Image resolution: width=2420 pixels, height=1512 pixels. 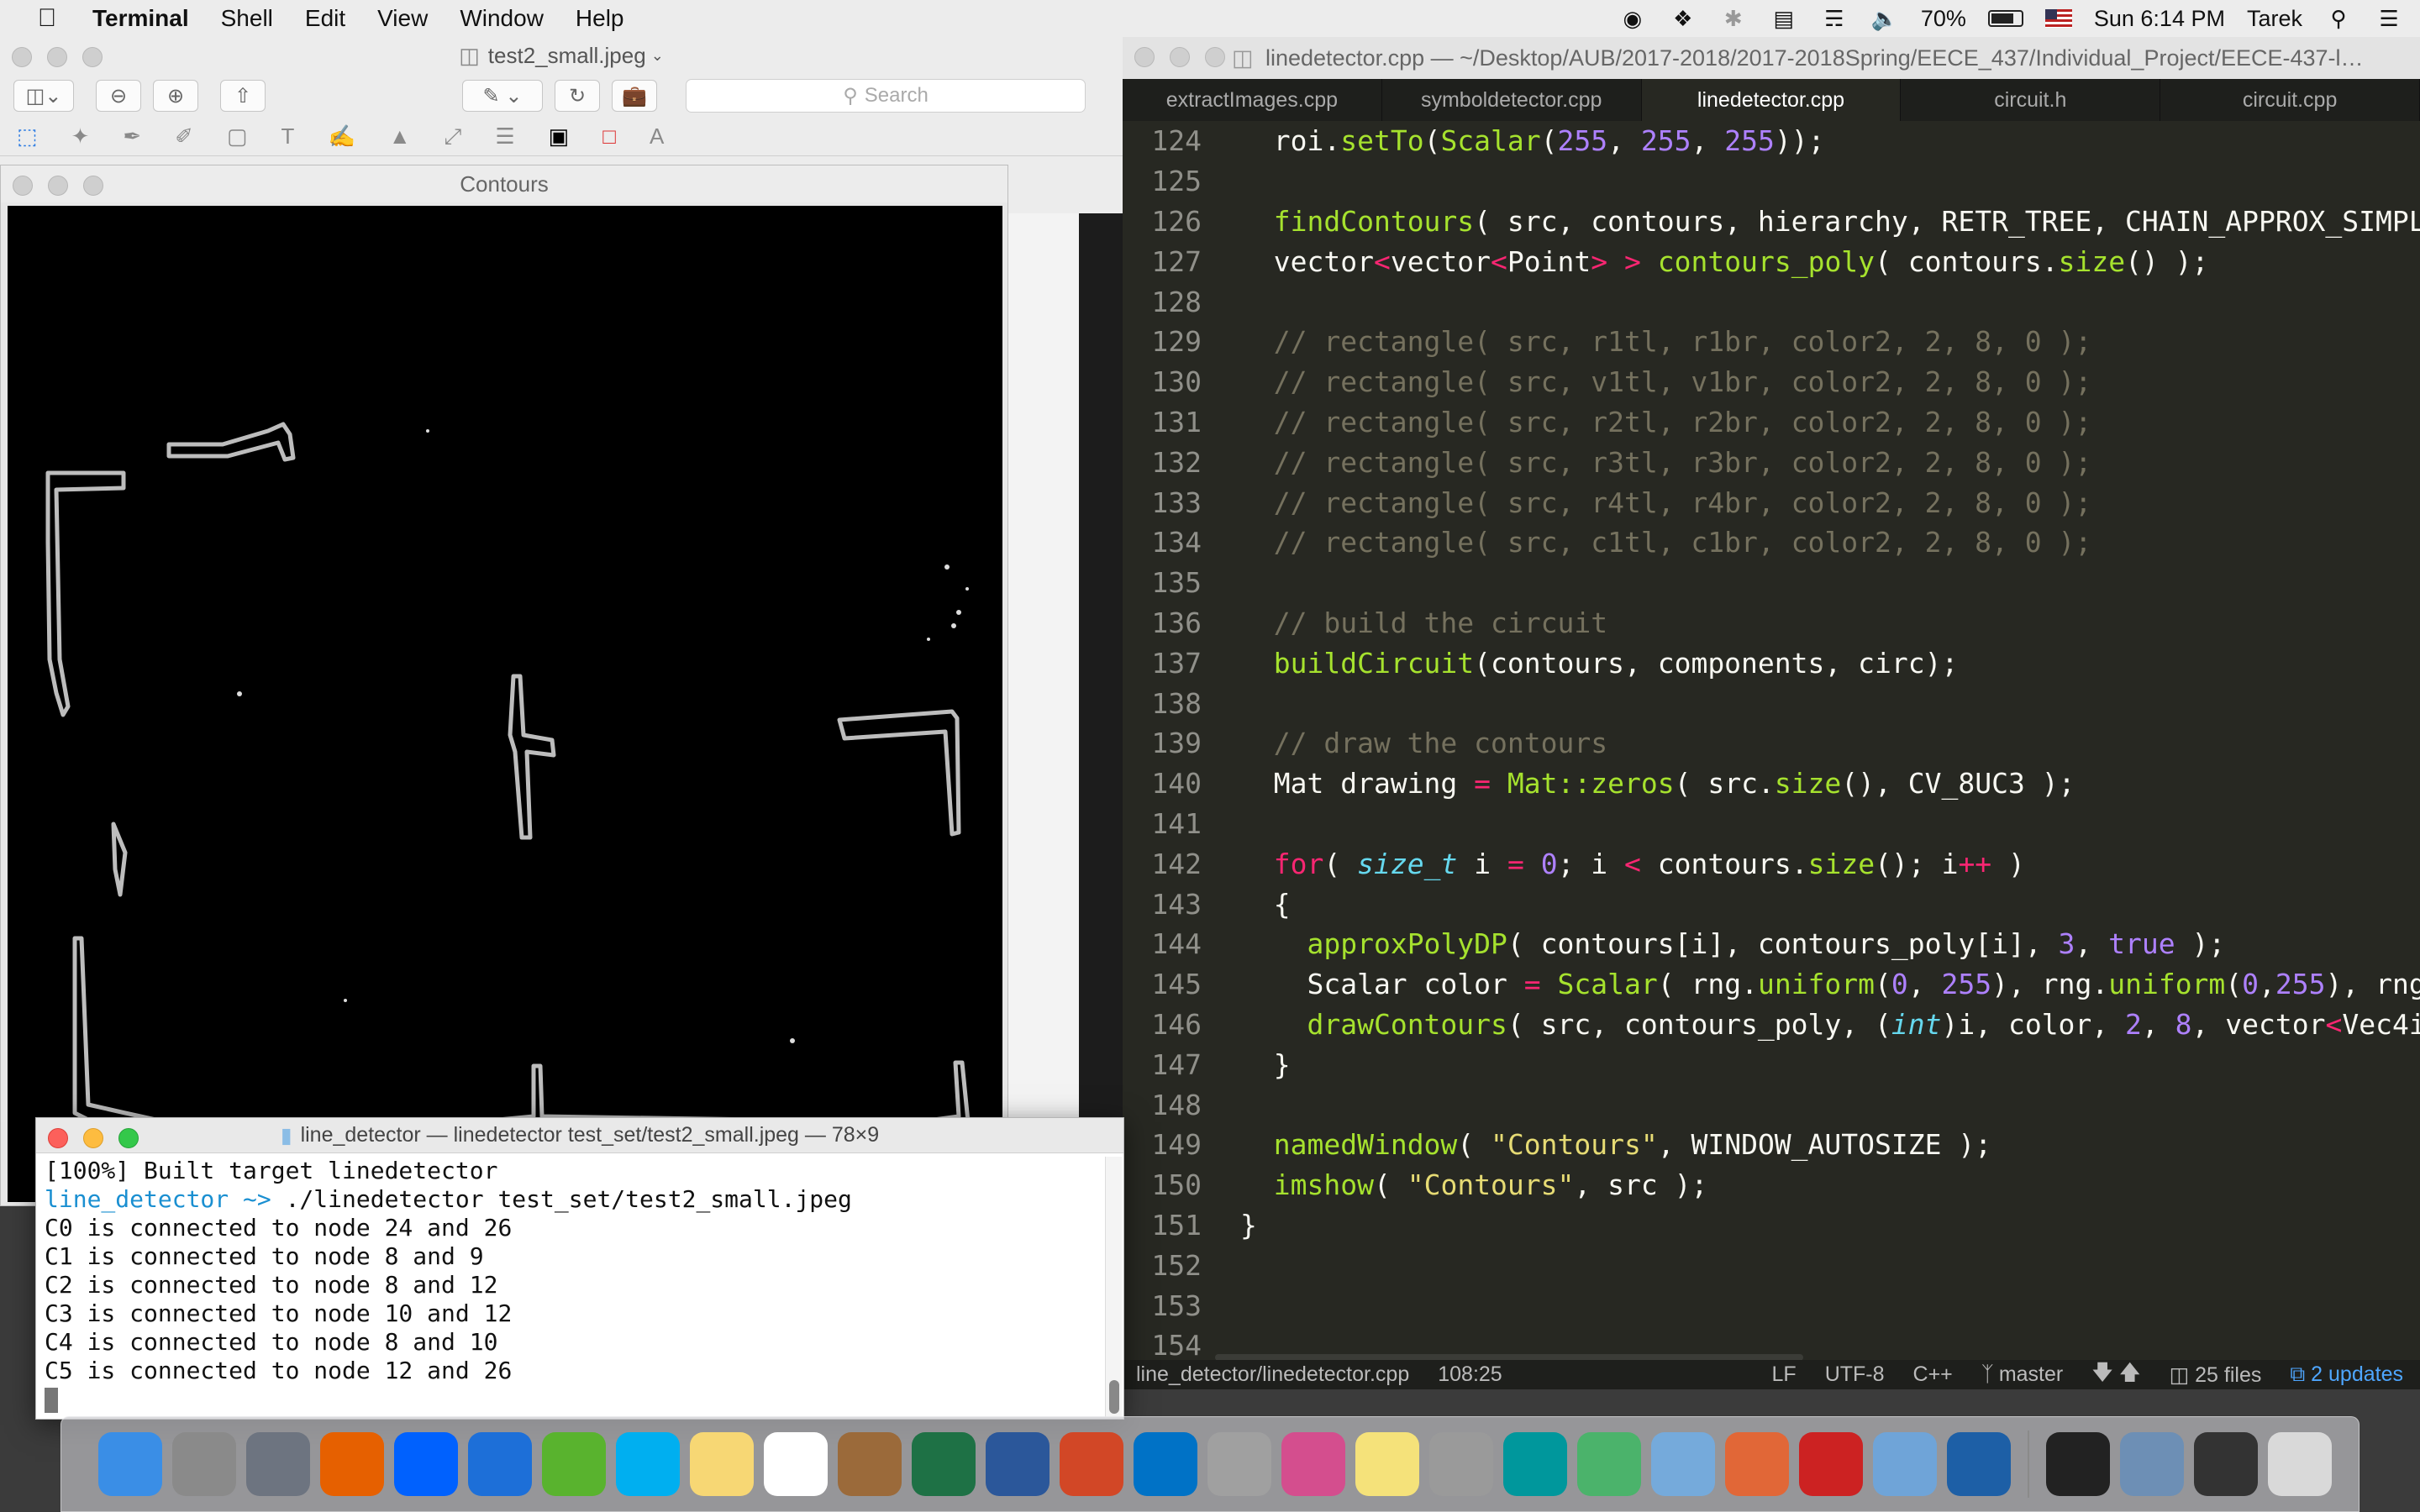 I want to click on dock-terminal-icon, so click(x=2078, y=1464).